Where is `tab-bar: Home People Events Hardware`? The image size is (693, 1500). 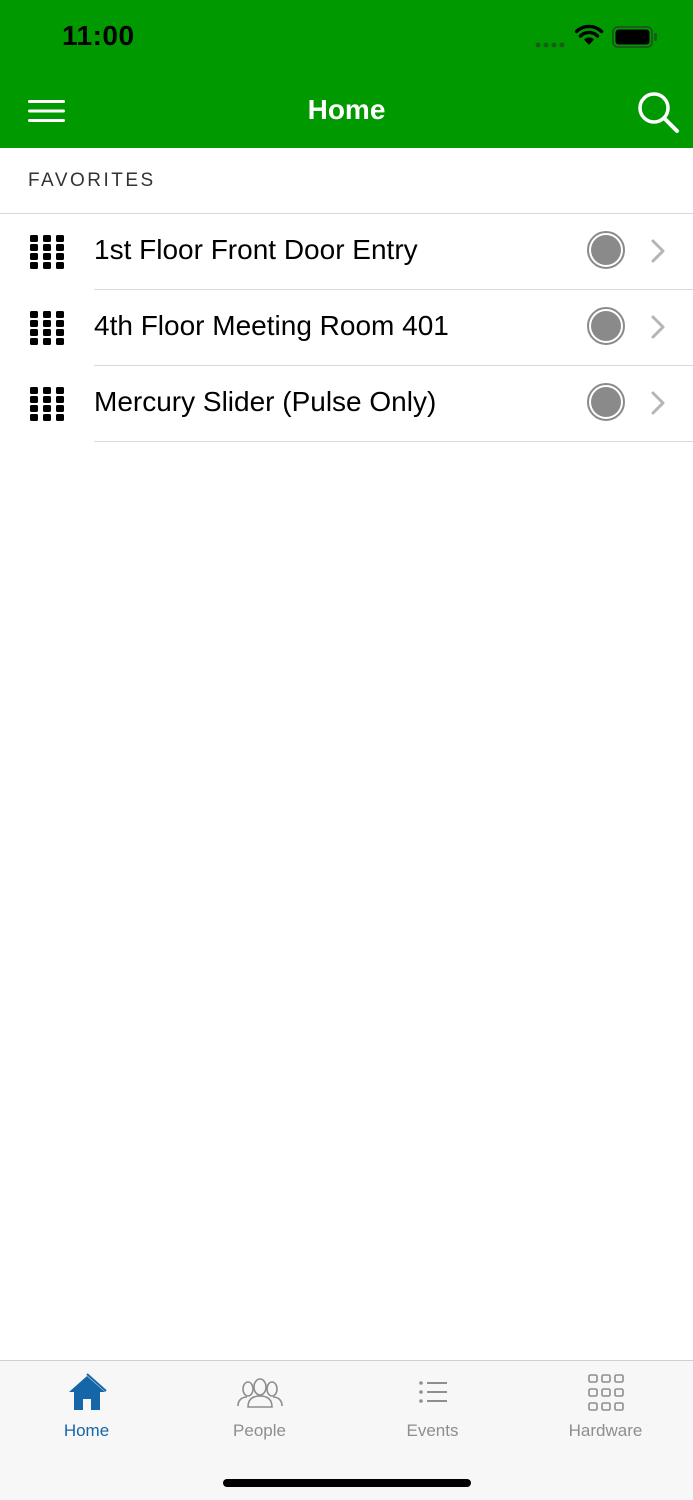 tab-bar: Home People Events Hardware is located at coordinates (346, 1430).